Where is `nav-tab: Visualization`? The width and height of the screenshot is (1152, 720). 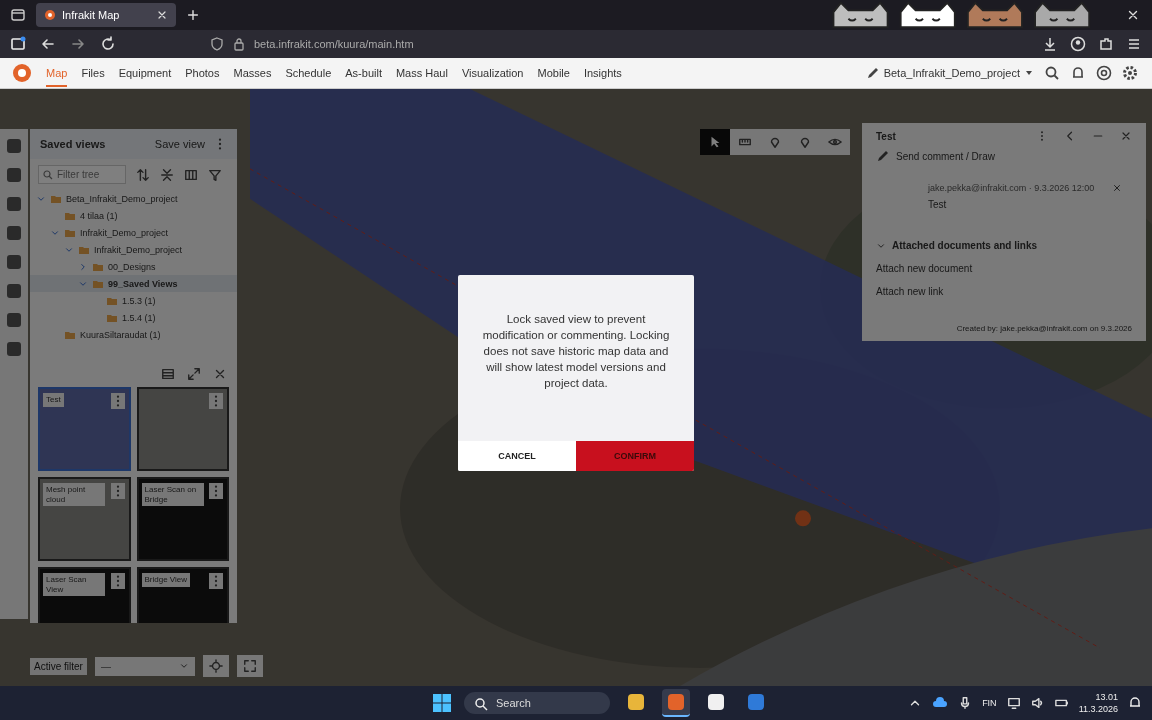
nav-tab: Visualization is located at coordinates (492, 73).